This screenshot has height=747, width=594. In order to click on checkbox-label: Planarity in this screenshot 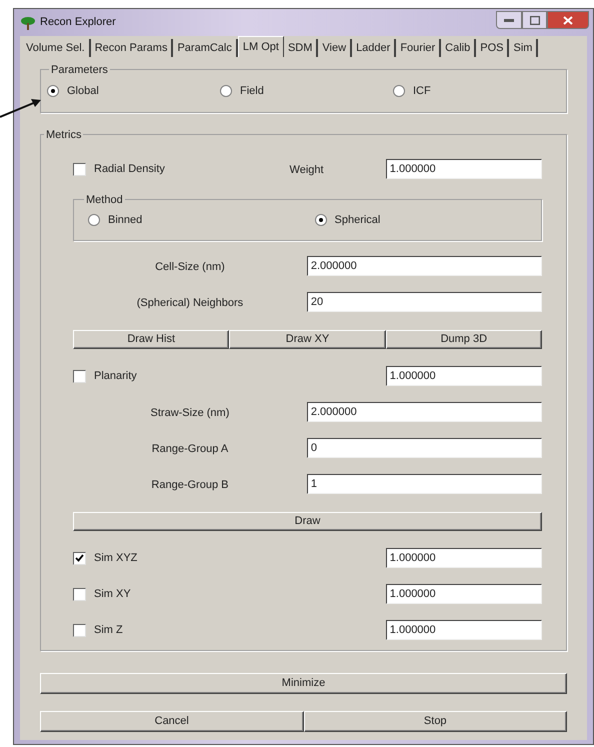, I will do `click(115, 376)`.